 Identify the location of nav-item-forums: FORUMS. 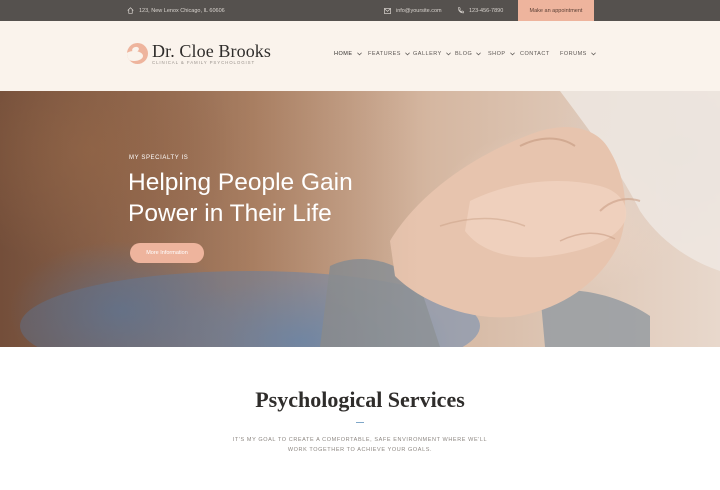
(578, 54).